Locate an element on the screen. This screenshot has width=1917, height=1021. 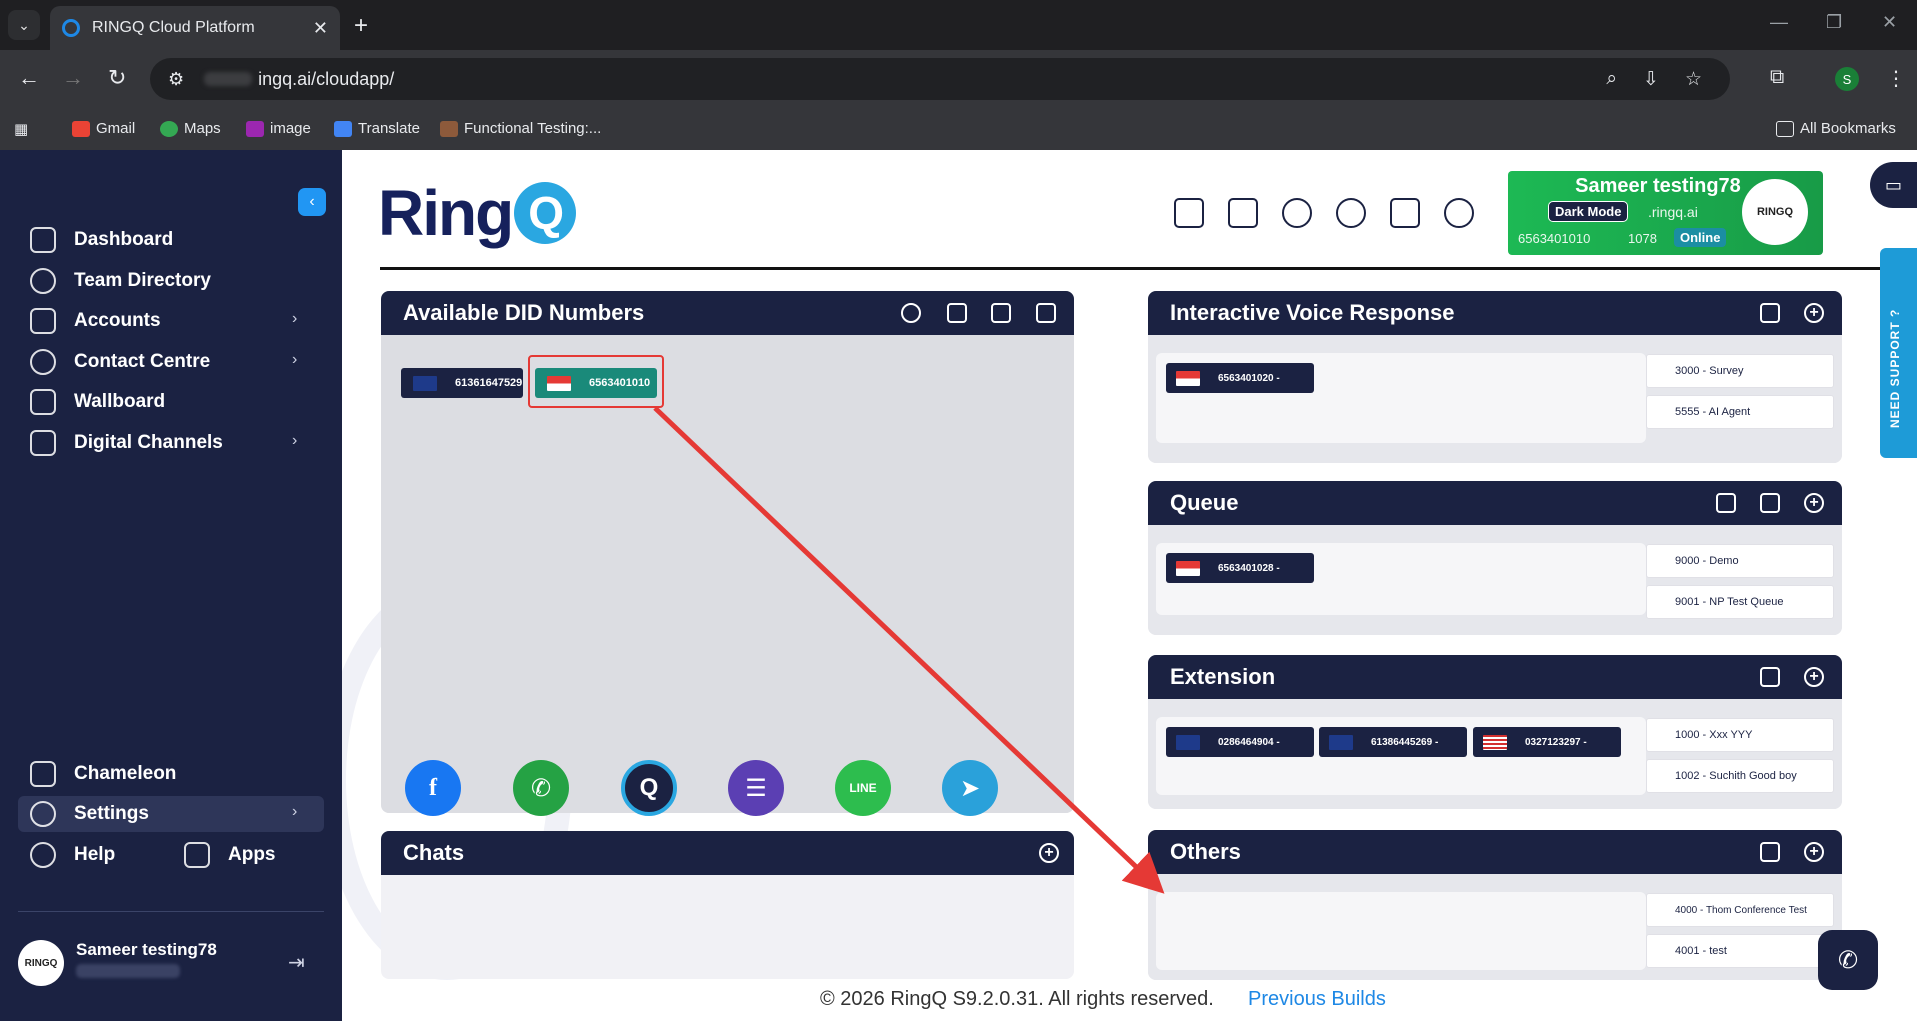
device-icon is located at coordinates (1046, 313).